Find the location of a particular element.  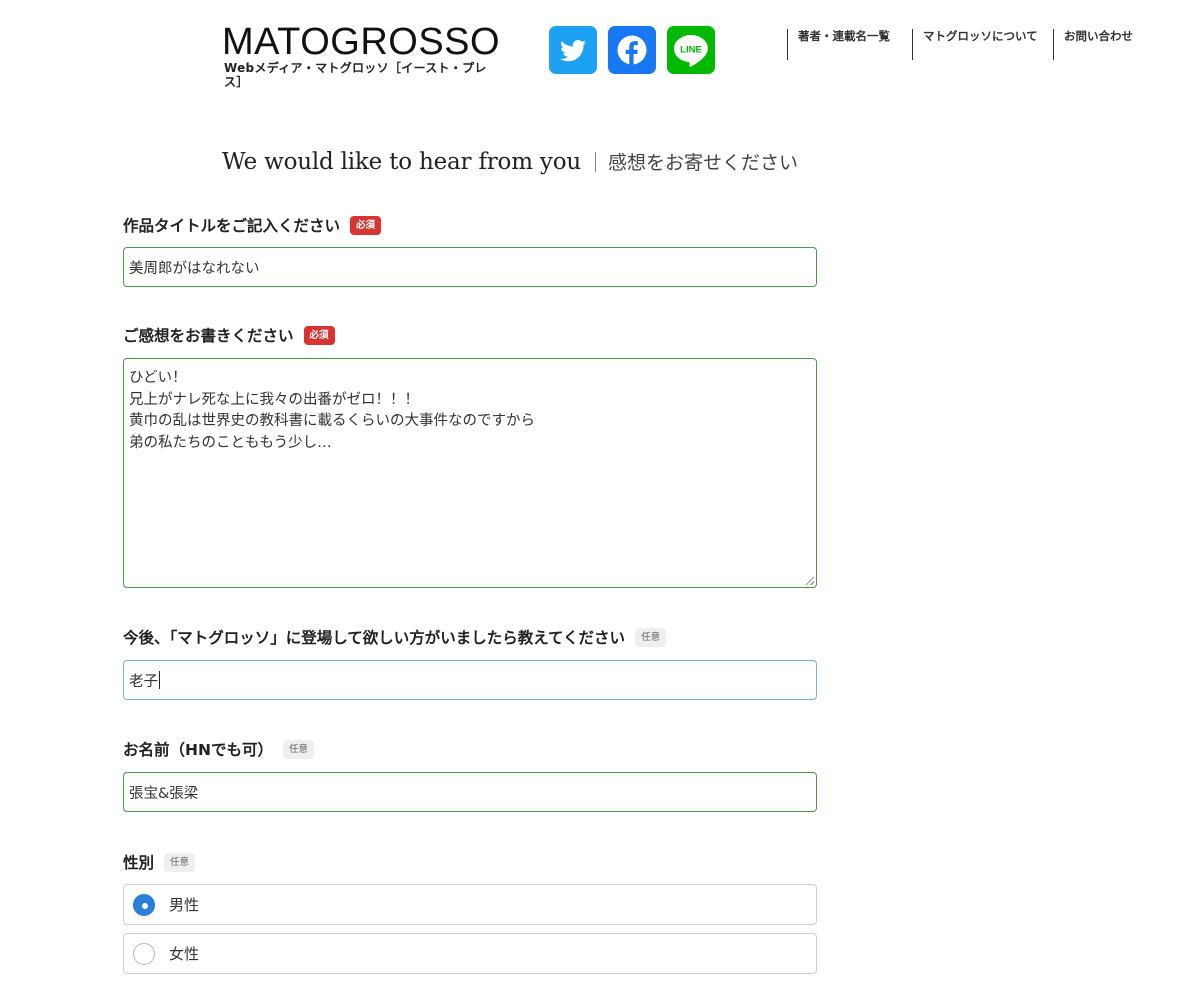

request-input-value: 老子 is located at coordinates (143, 681).